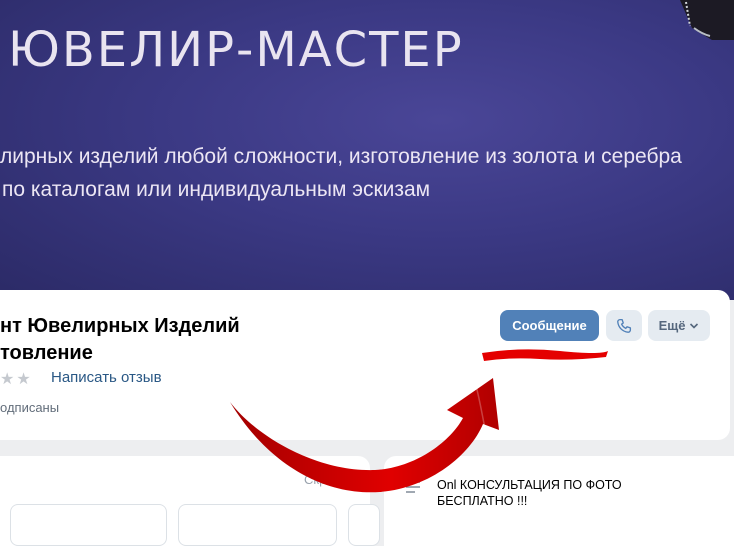  What do you see at coordinates (672, 325) in the screenshot?
I see `more-label: Ещё` at bounding box center [672, 325].